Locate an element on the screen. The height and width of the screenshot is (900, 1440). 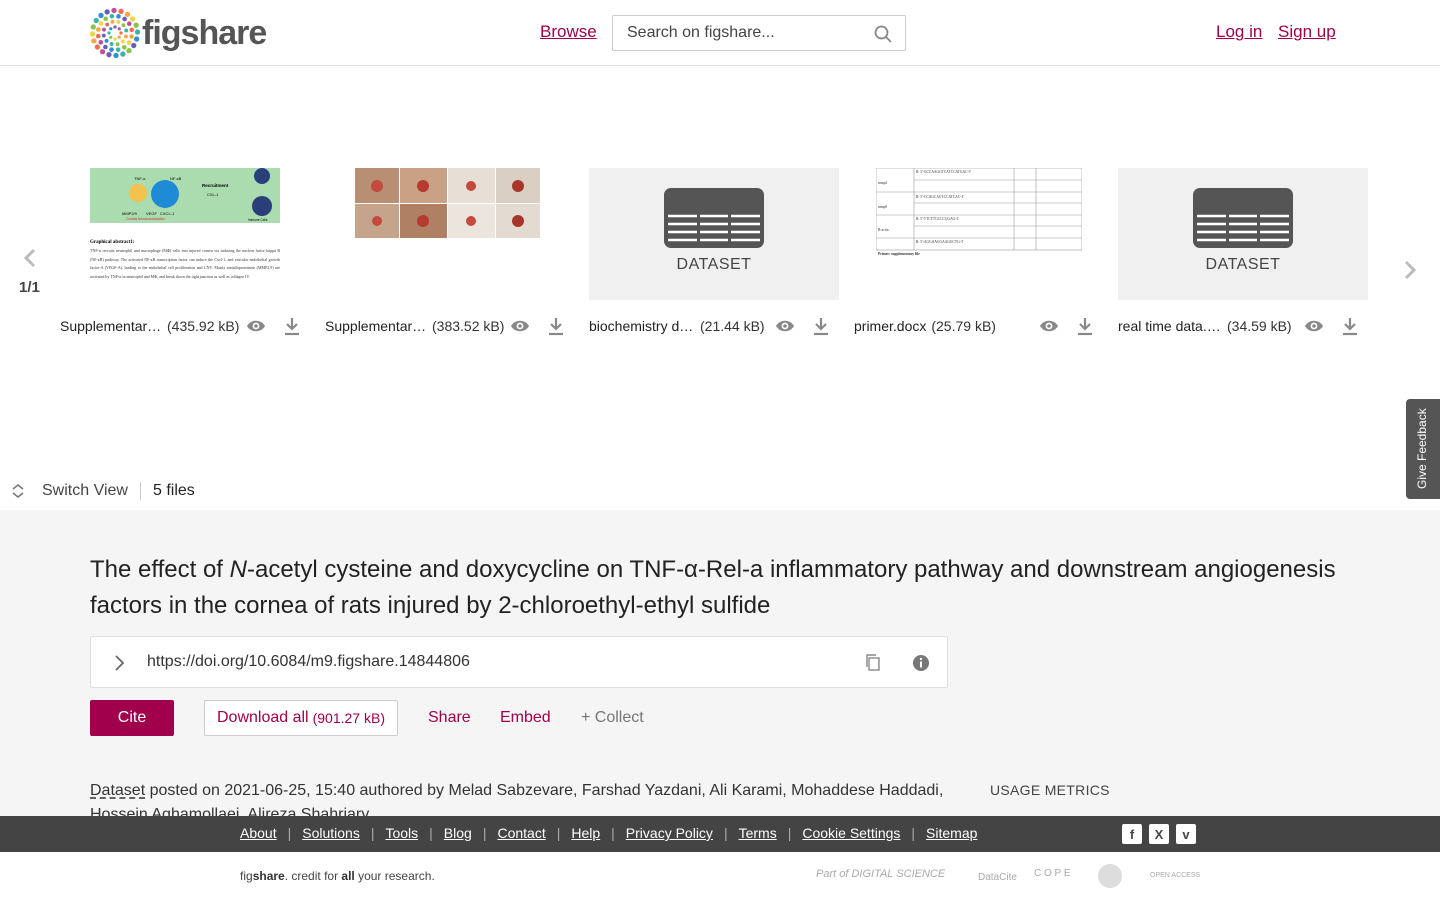
search-box is located at coordinates (759, 33).